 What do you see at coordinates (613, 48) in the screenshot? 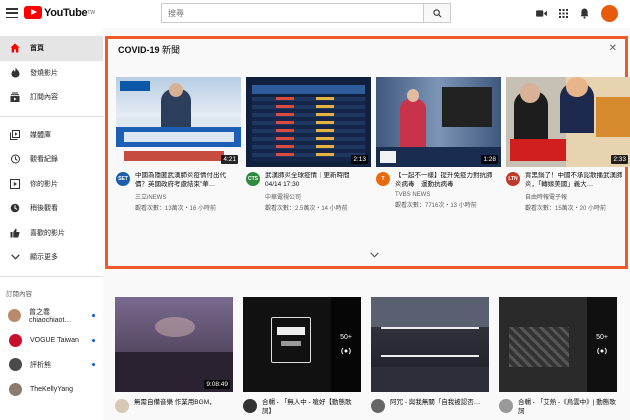
I see `close-icon: ✕` at bounding box center [613, 48].